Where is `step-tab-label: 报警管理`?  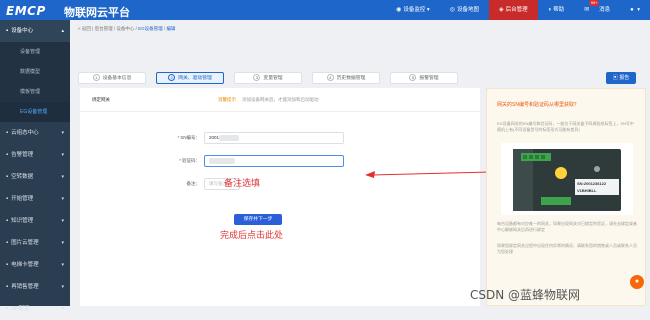
step-tab-label: 报警管理 is located at coordinates (429, 78).